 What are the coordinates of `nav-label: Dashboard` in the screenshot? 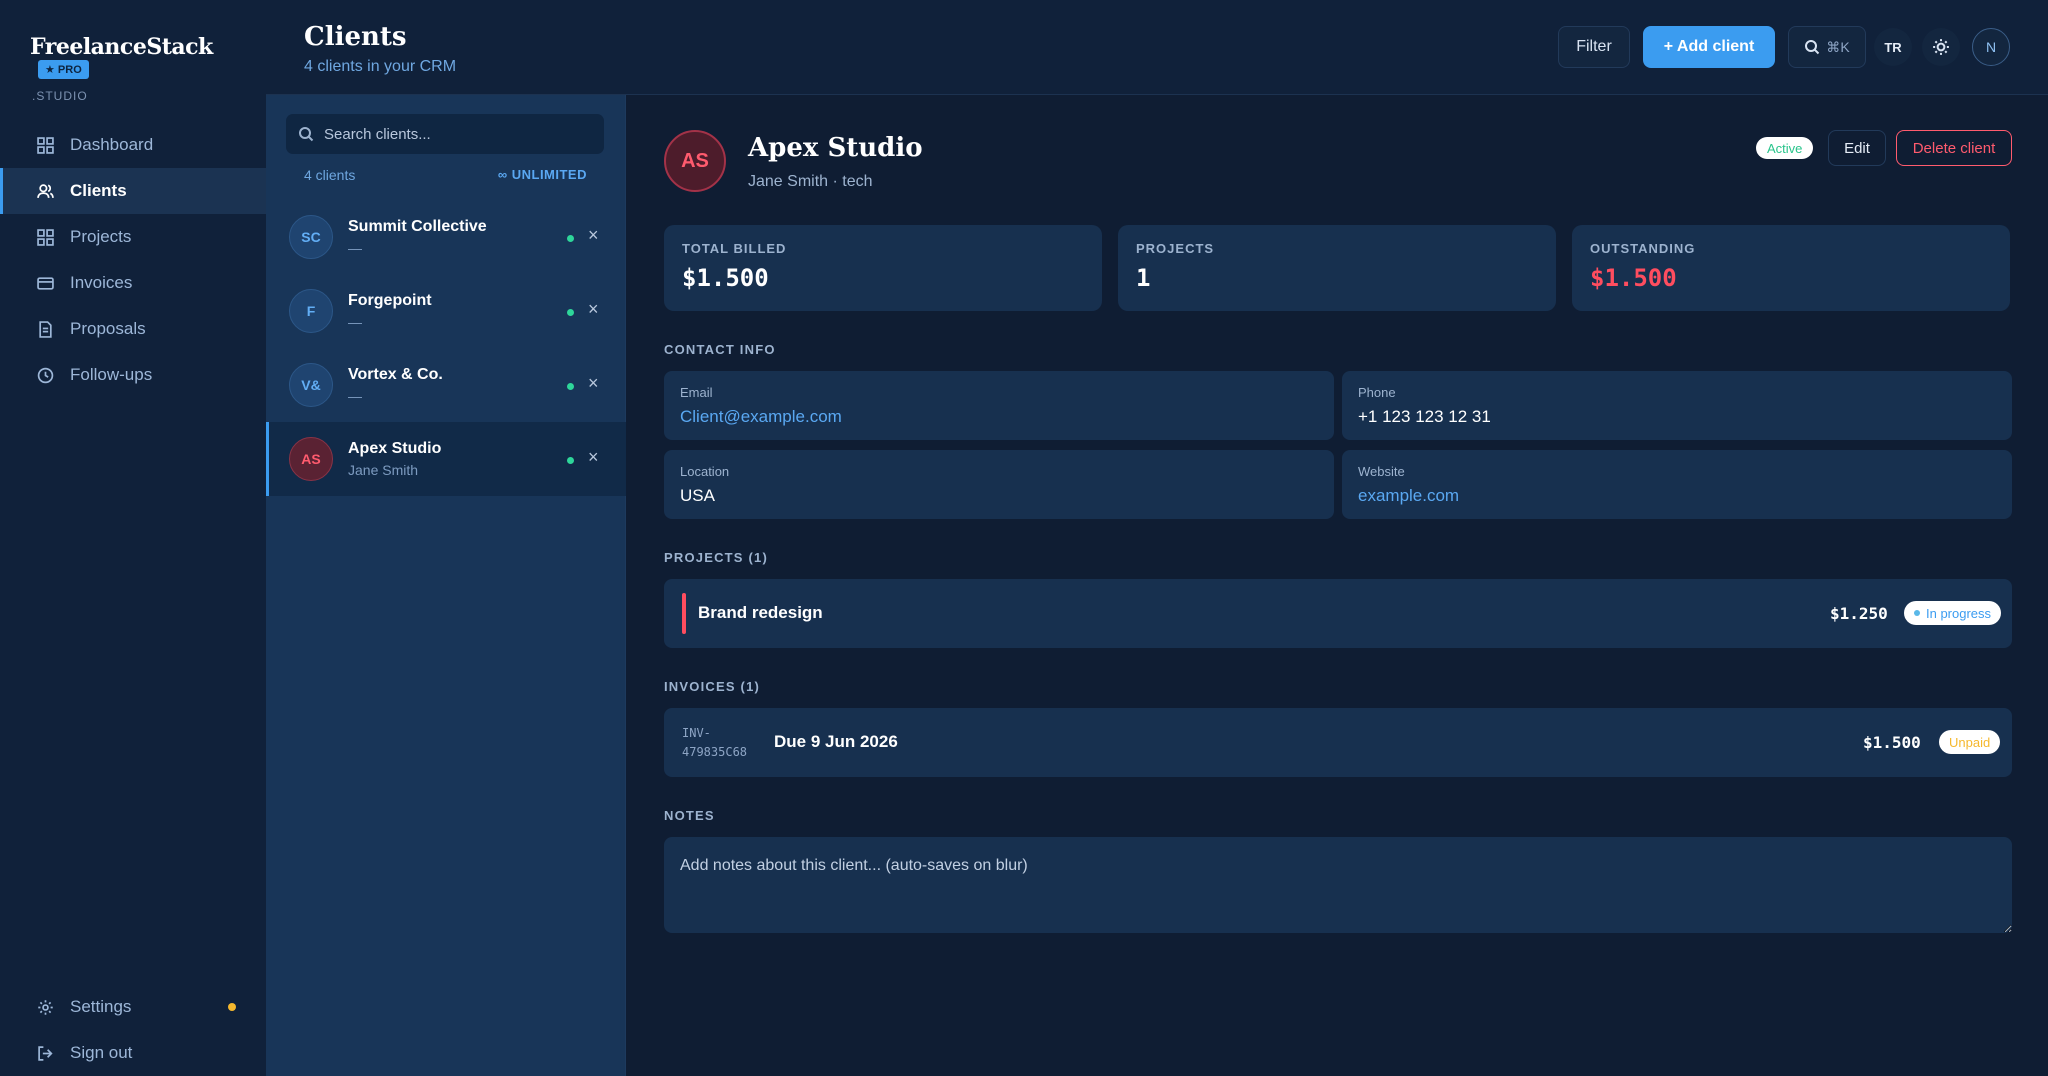 It's located at (112, 144).